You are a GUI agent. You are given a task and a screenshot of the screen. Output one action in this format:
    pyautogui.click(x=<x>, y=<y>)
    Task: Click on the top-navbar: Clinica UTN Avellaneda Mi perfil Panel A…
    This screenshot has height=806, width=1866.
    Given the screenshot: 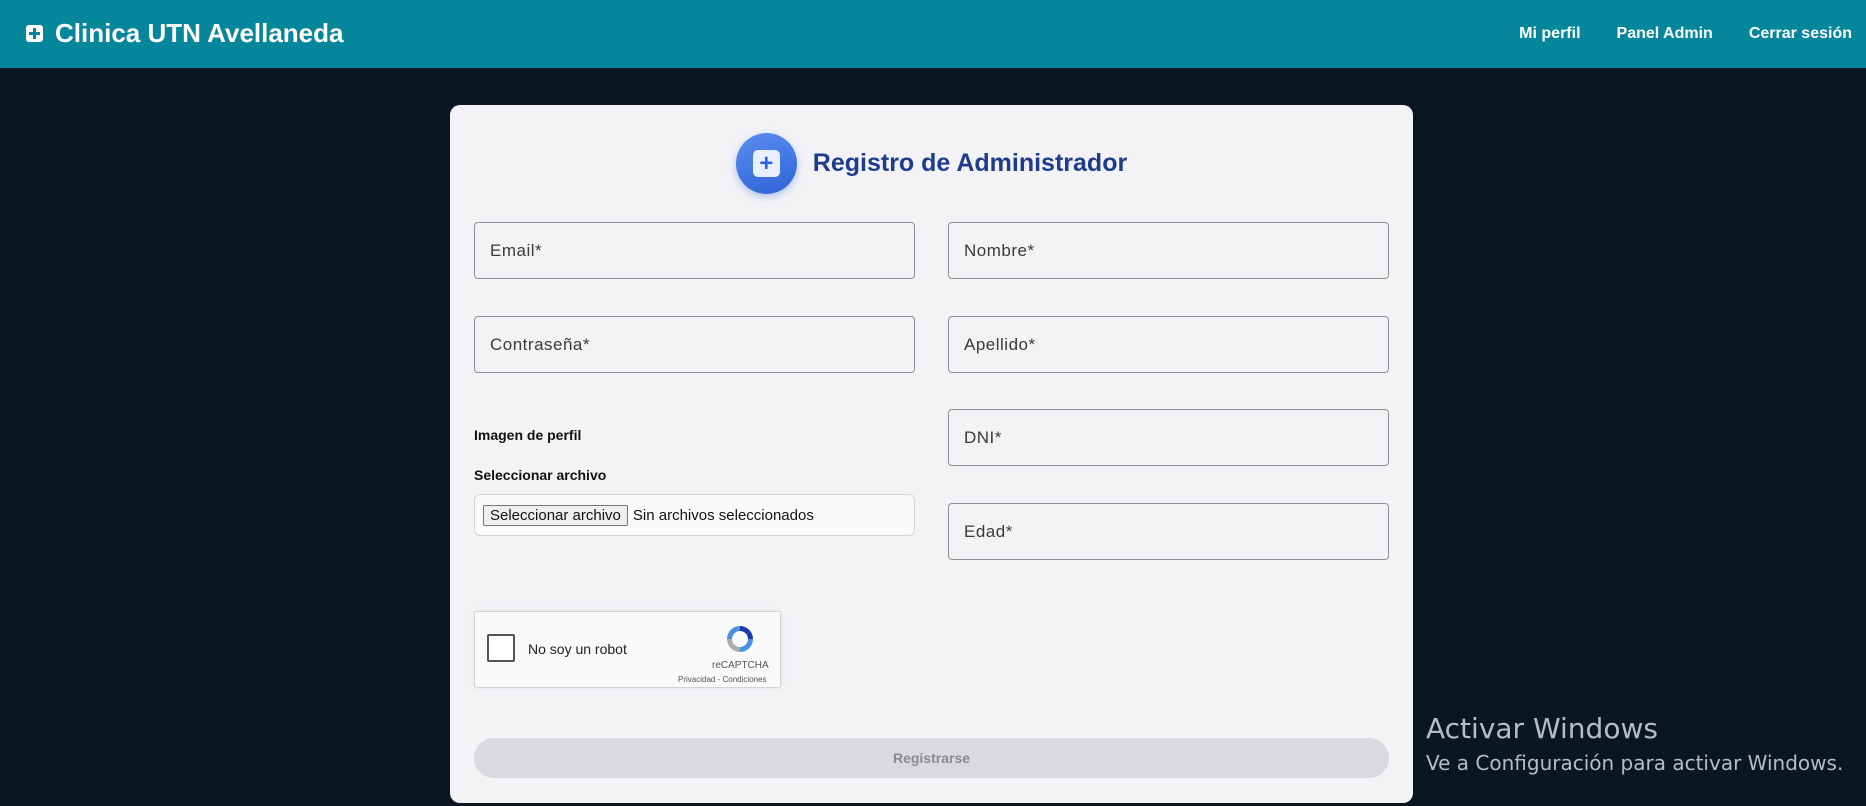 What is the action you would take?
    pyautogui.click(x=933, y=34)
    